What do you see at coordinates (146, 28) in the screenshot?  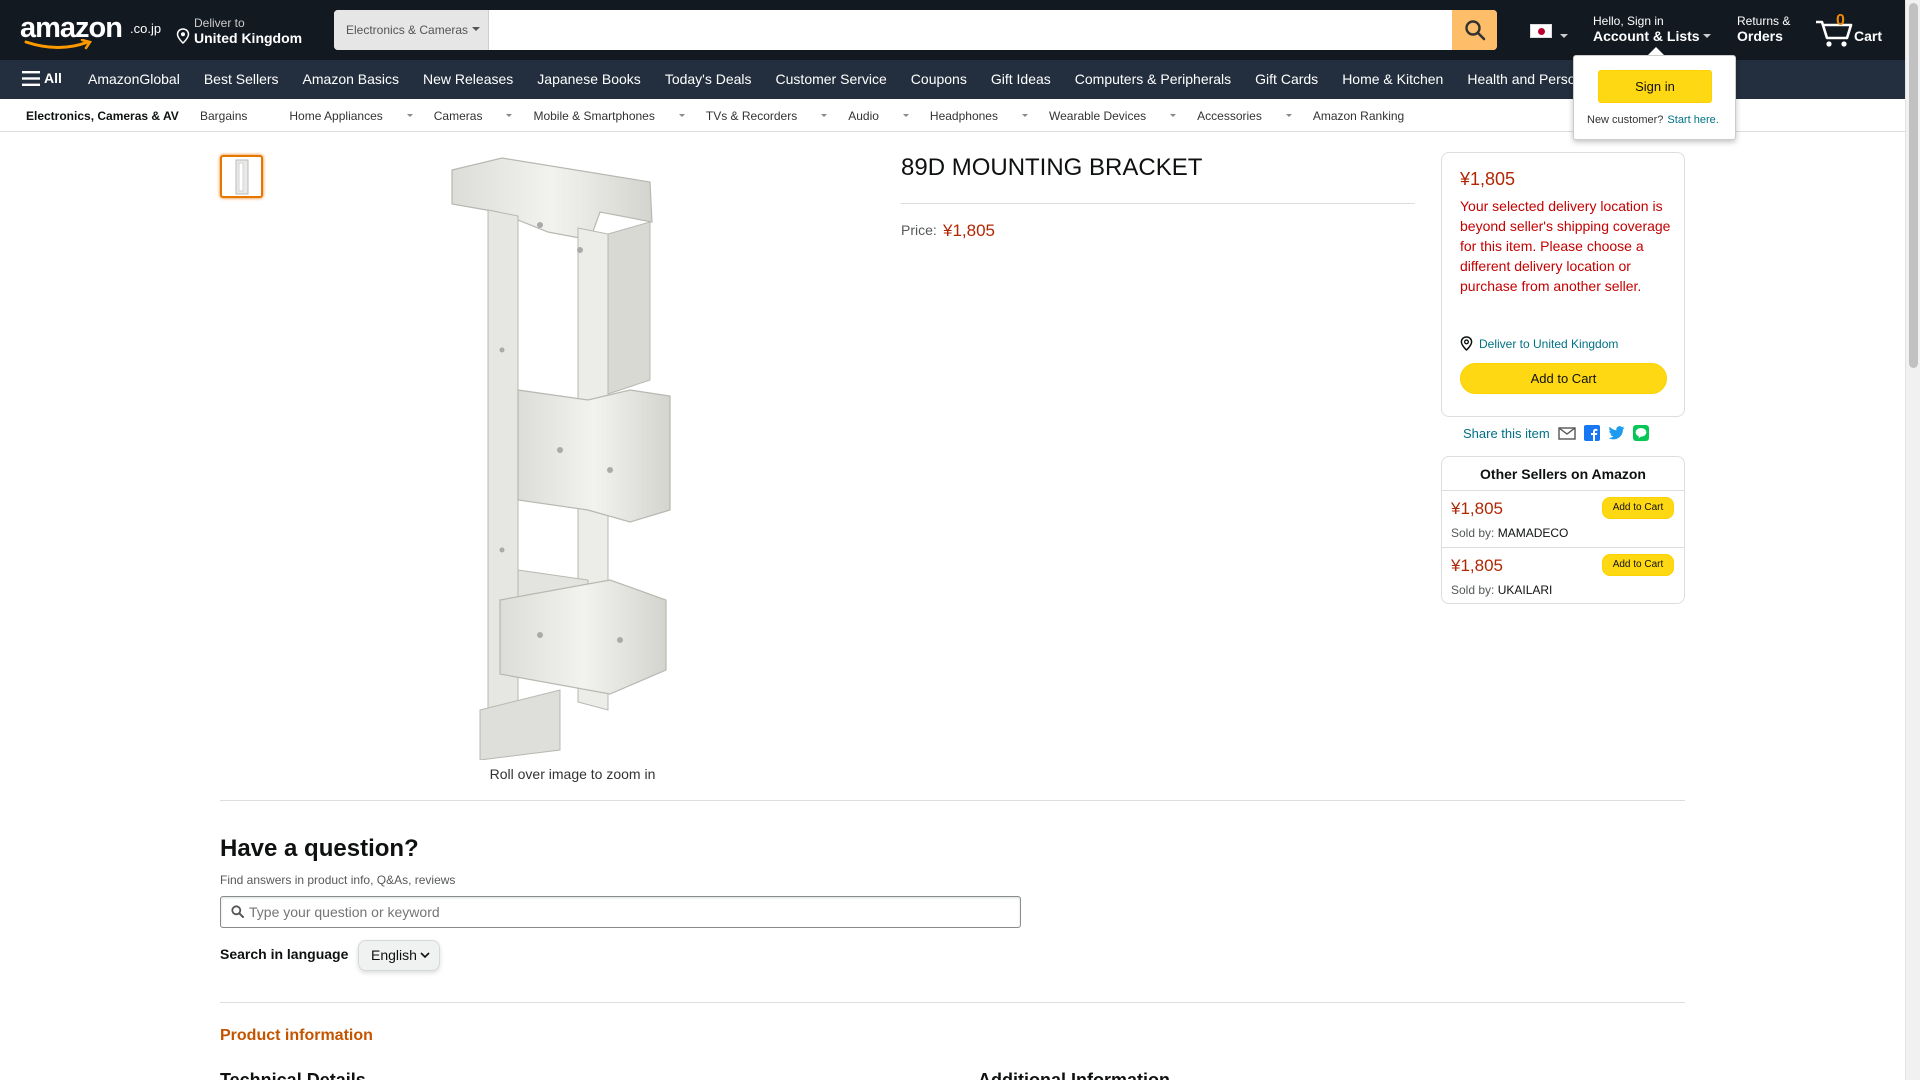 I see `logo-tld: .co.jp` at bounding box center [146, 28].